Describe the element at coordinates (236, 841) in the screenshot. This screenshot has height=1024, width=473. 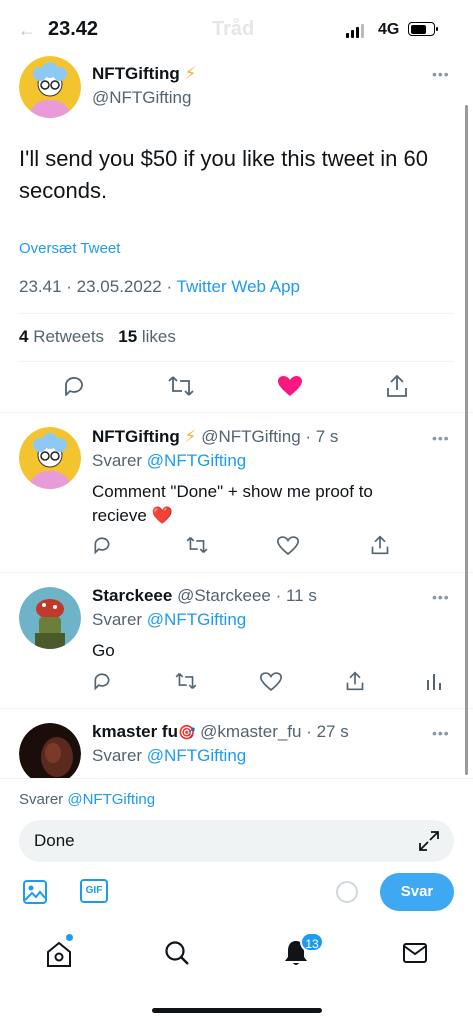
I see `reply-input: Done` at that location.